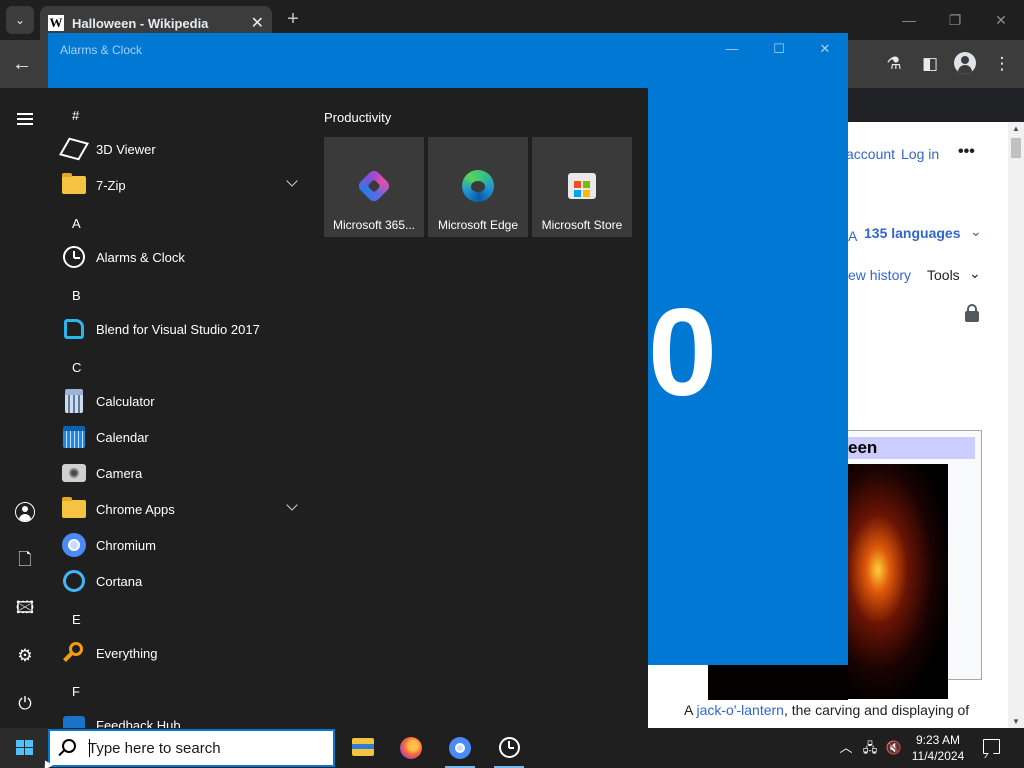 The image size is (1024, 768). Describe the element at coordinates (183, 149) in the screenshot. I see `app-3d-viewer: 3D Viewer` at that location.